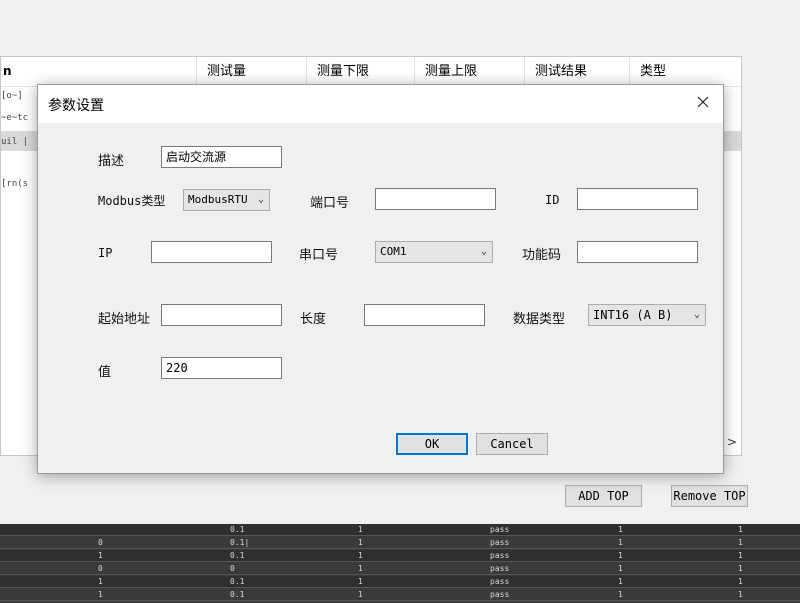 The height and width of the screenshot is (603, 800). Describe the element at coordinates (393, 251) in the screenshot. I see `serial-port-value: COM1` at that location.